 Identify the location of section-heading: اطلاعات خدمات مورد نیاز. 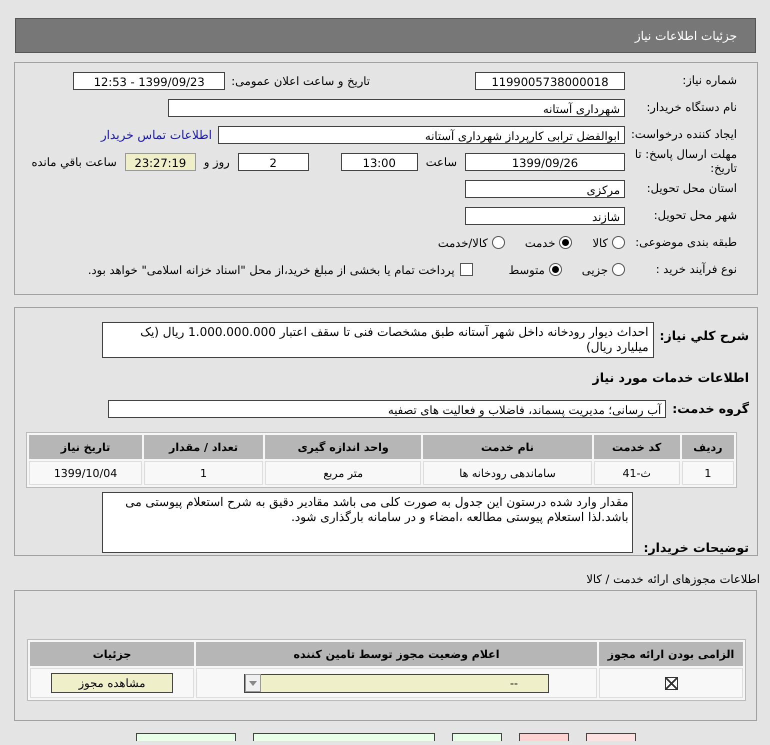
(670, 378).